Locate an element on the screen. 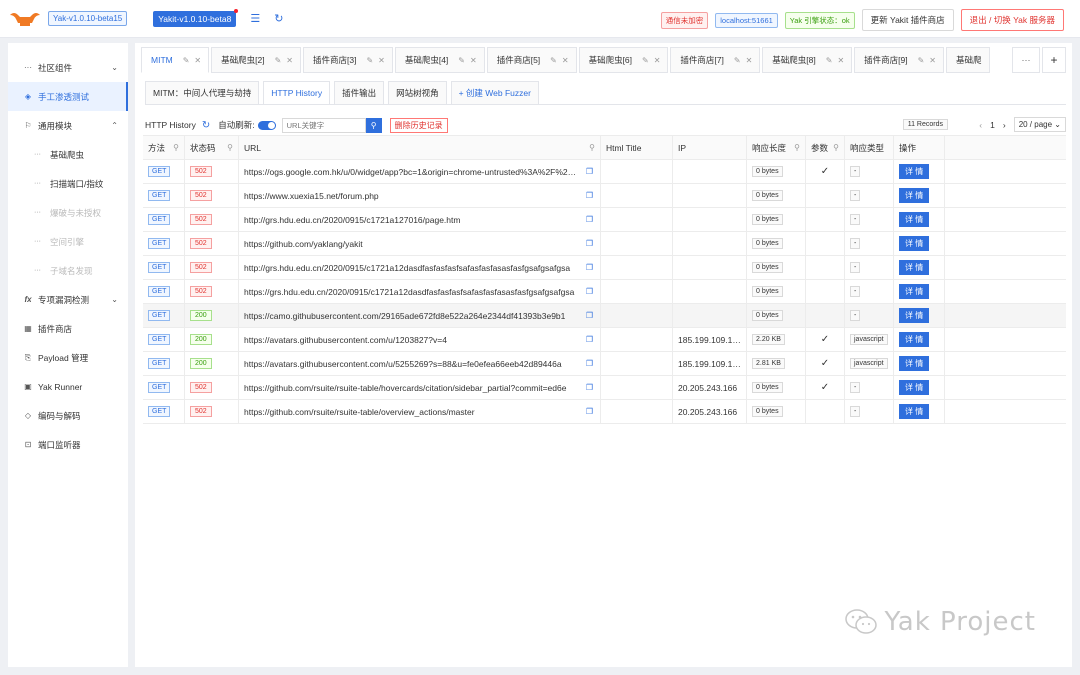  header-length: 响应长度 ⚲ is located at coordinates (776, 147).